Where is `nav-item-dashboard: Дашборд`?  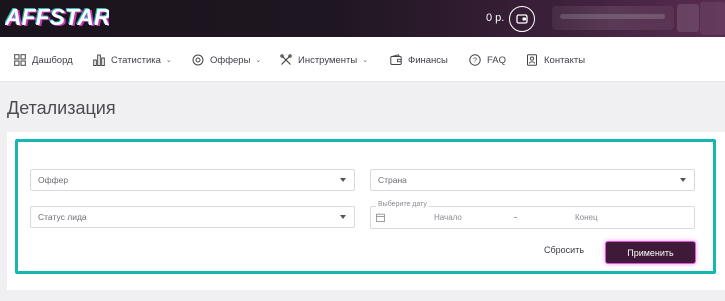
nav-item-dashboard: Дашборд is located at coordinates (43, 60).